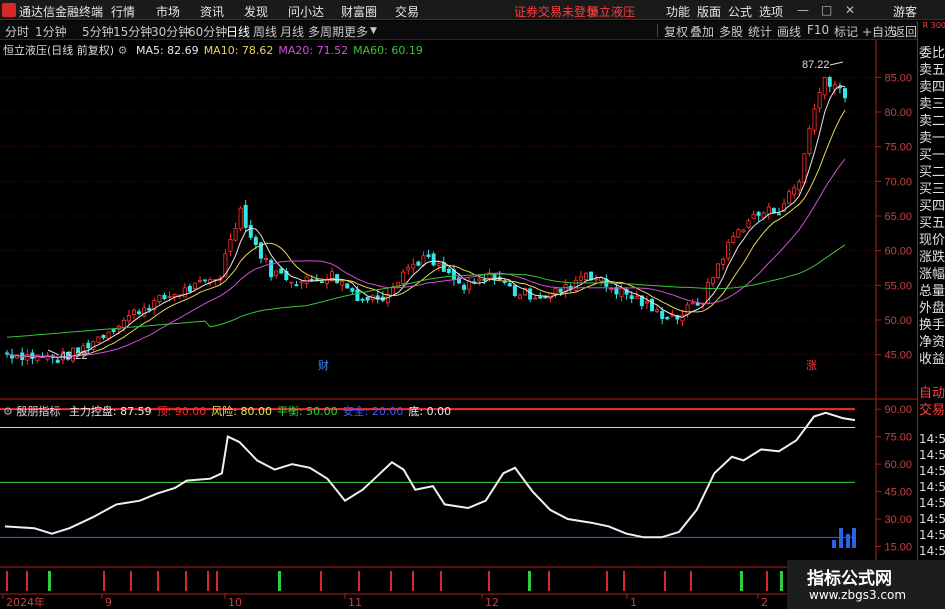 Image resolution: width=945 pixels, height=609 pixels. What do you see at coordinates (866, 584) in the screenshot?
I see `watermark-badge: 指标公式网 www.zbgs3.com` at bounding box center [866, 584].